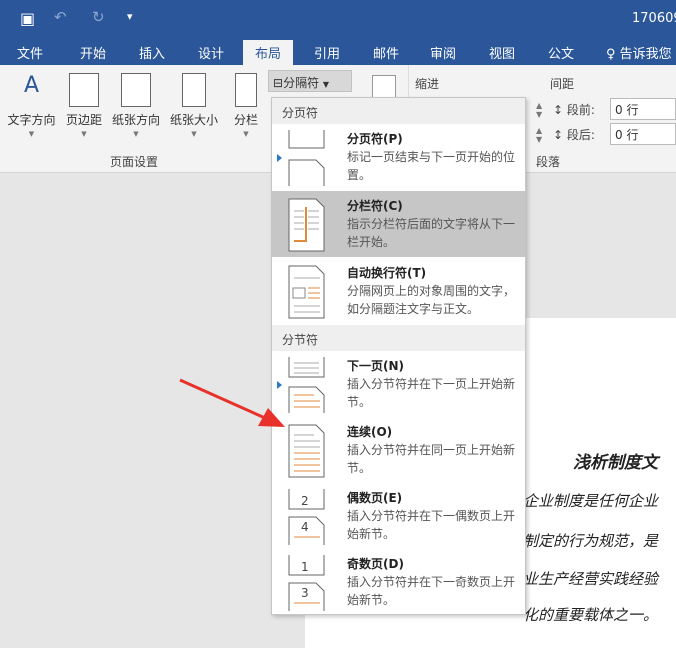  I want to click on spacing-before-input: 0 行, so click(643, 109).